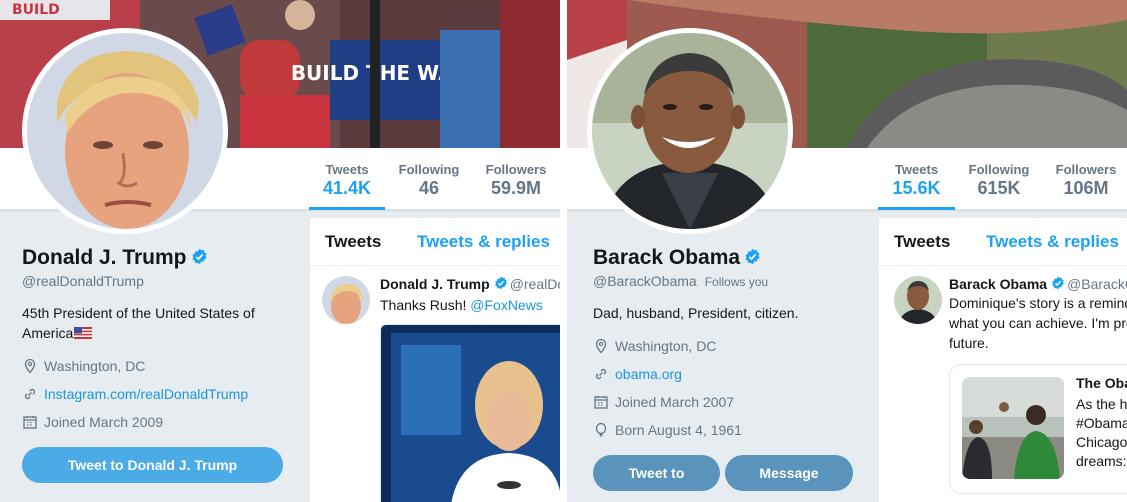 The height and width of the screenshot is (502, 1127). I want to click on stat-followers-value: 59.9M, so click(516, 188).